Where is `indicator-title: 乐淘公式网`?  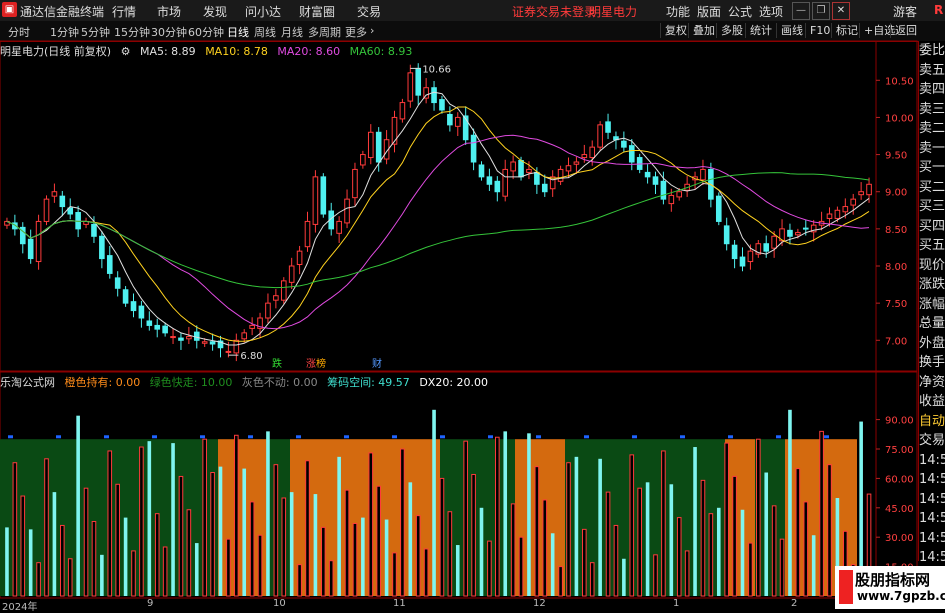
indicator-title: 乐淘公式网 is located at coordinates (27, 382).